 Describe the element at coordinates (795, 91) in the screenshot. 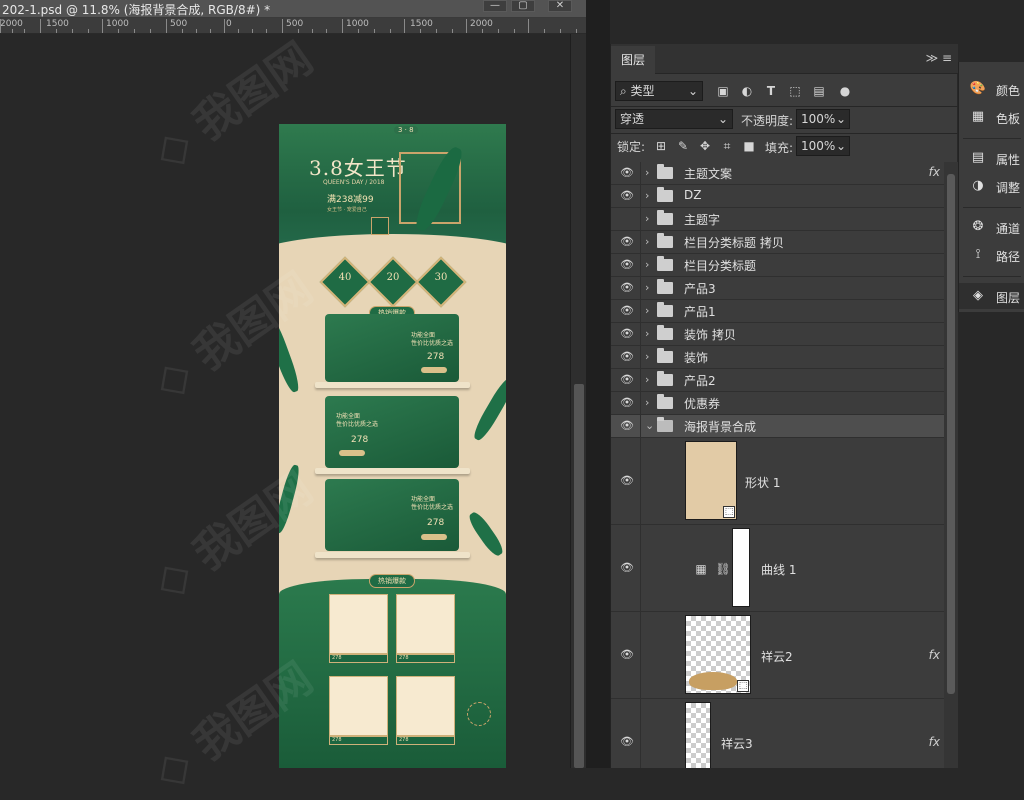

I see `filter-shape-icon: ⬚` at that location.